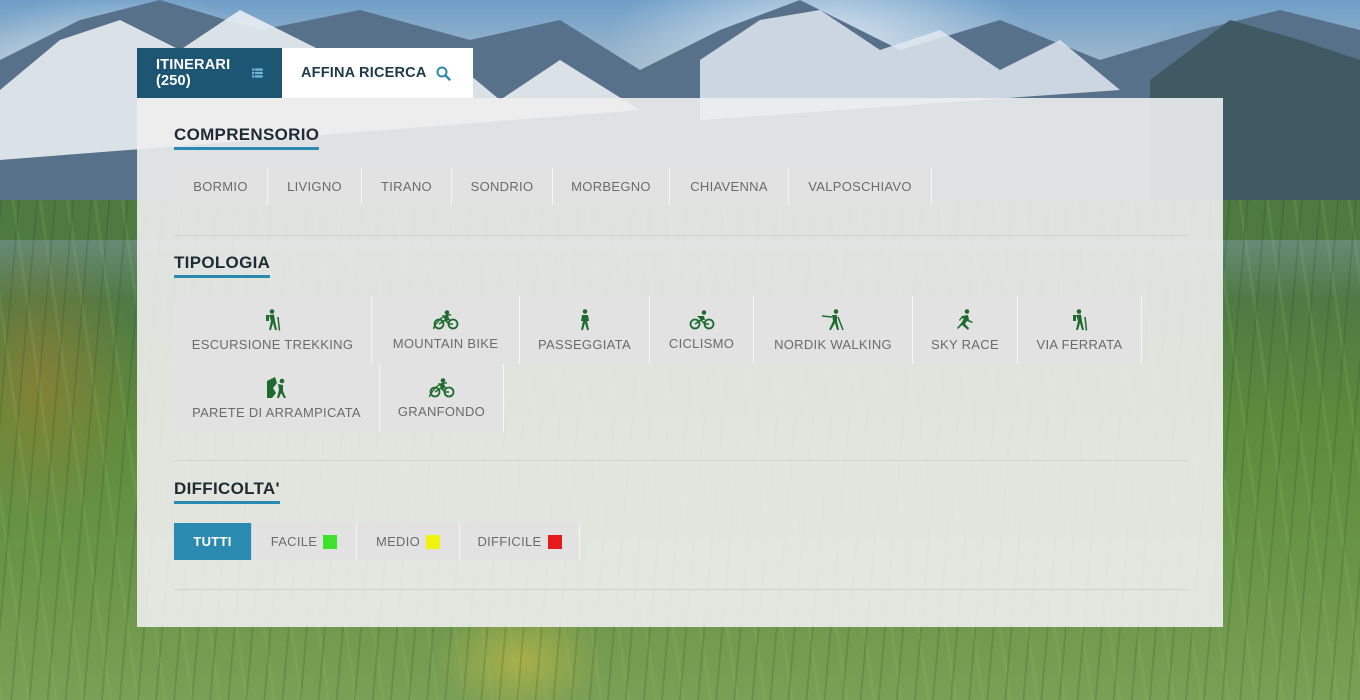 This screenshot has width=1360, height=700. I want to click on comprensorio-chiavenna: CHIAVENNA, so click(729, 186).